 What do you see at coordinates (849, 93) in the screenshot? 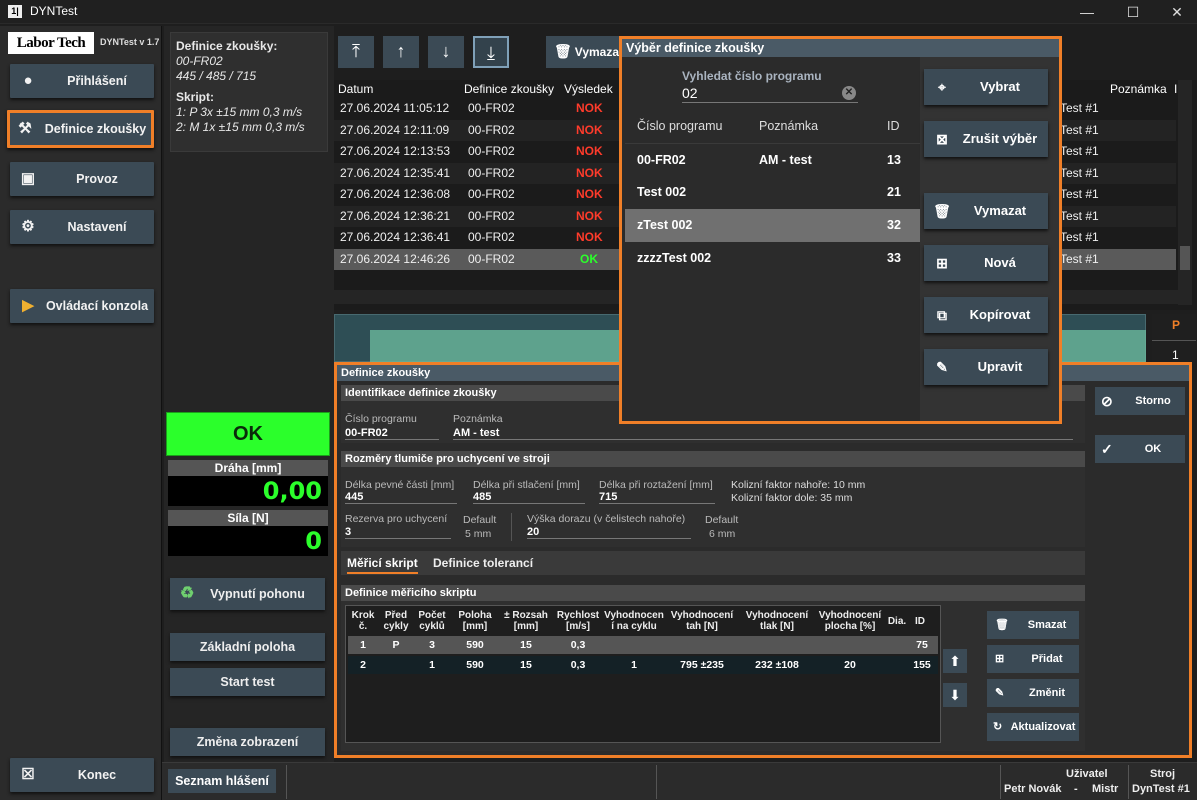
I see `clear-icon: ✕` at bounding box center [849, 93].